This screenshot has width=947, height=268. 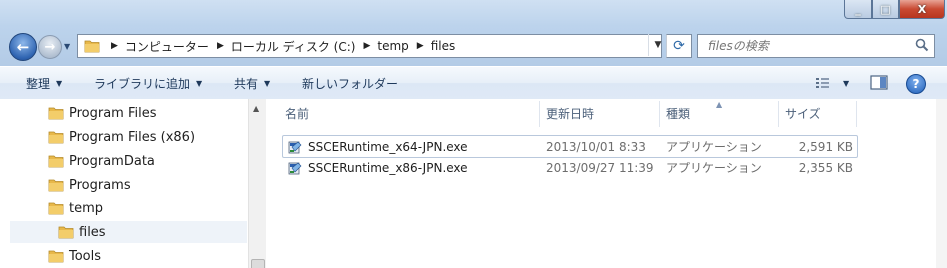 I want to click on window-controls: _ □ X, so click(x=894, y=9).